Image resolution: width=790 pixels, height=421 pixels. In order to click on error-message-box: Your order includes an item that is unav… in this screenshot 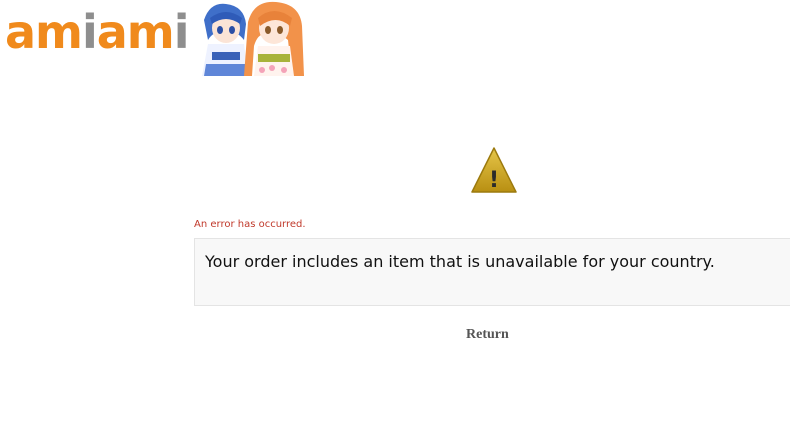, I will do `click(492, 272)`.